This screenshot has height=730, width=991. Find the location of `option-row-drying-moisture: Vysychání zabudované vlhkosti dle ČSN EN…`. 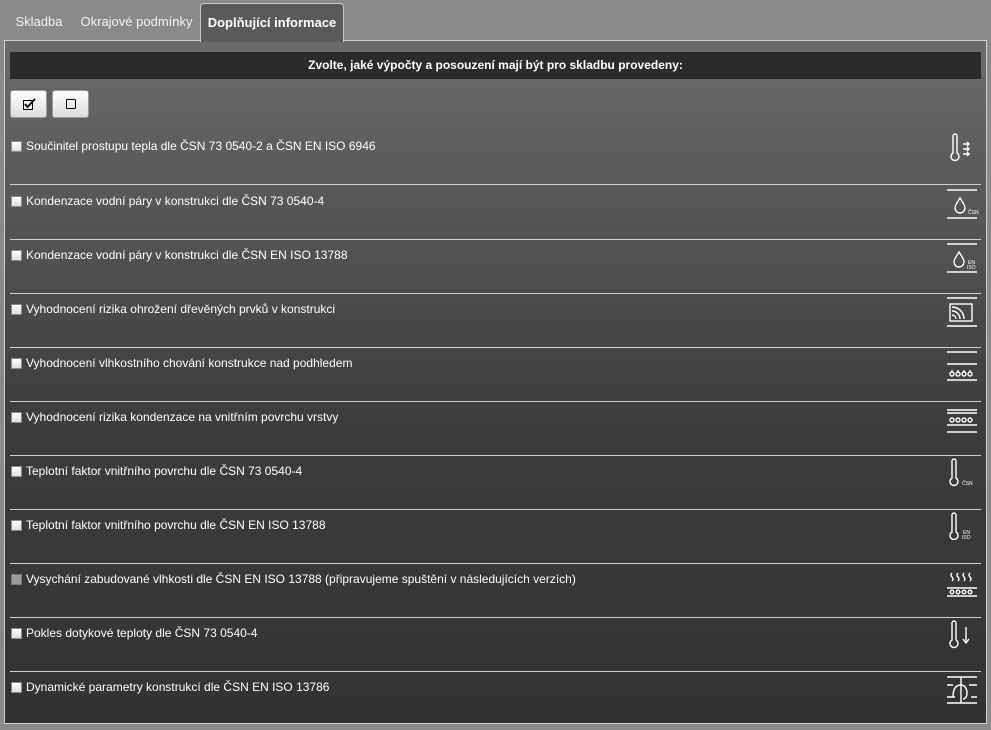

option-row-drying-moisture: Vysychání zabudované vlhkosti dle ČSN EN… is located at coordinates (495, 590).